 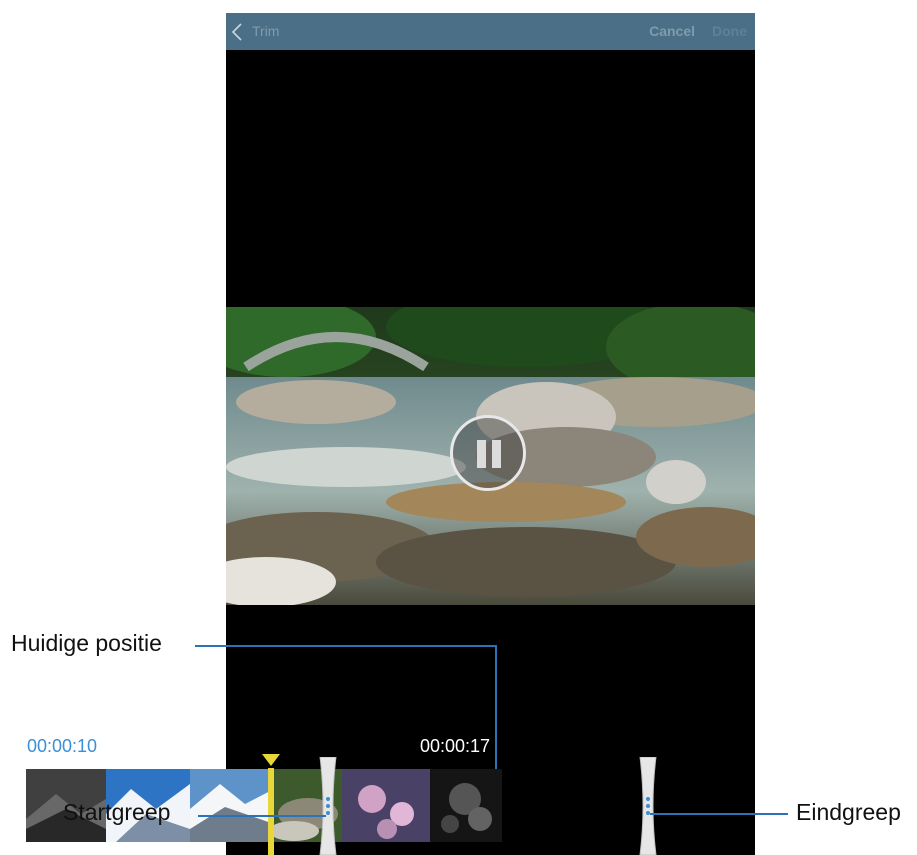 I want to click on playhead-marker-icon, so click(x=271, y=760).